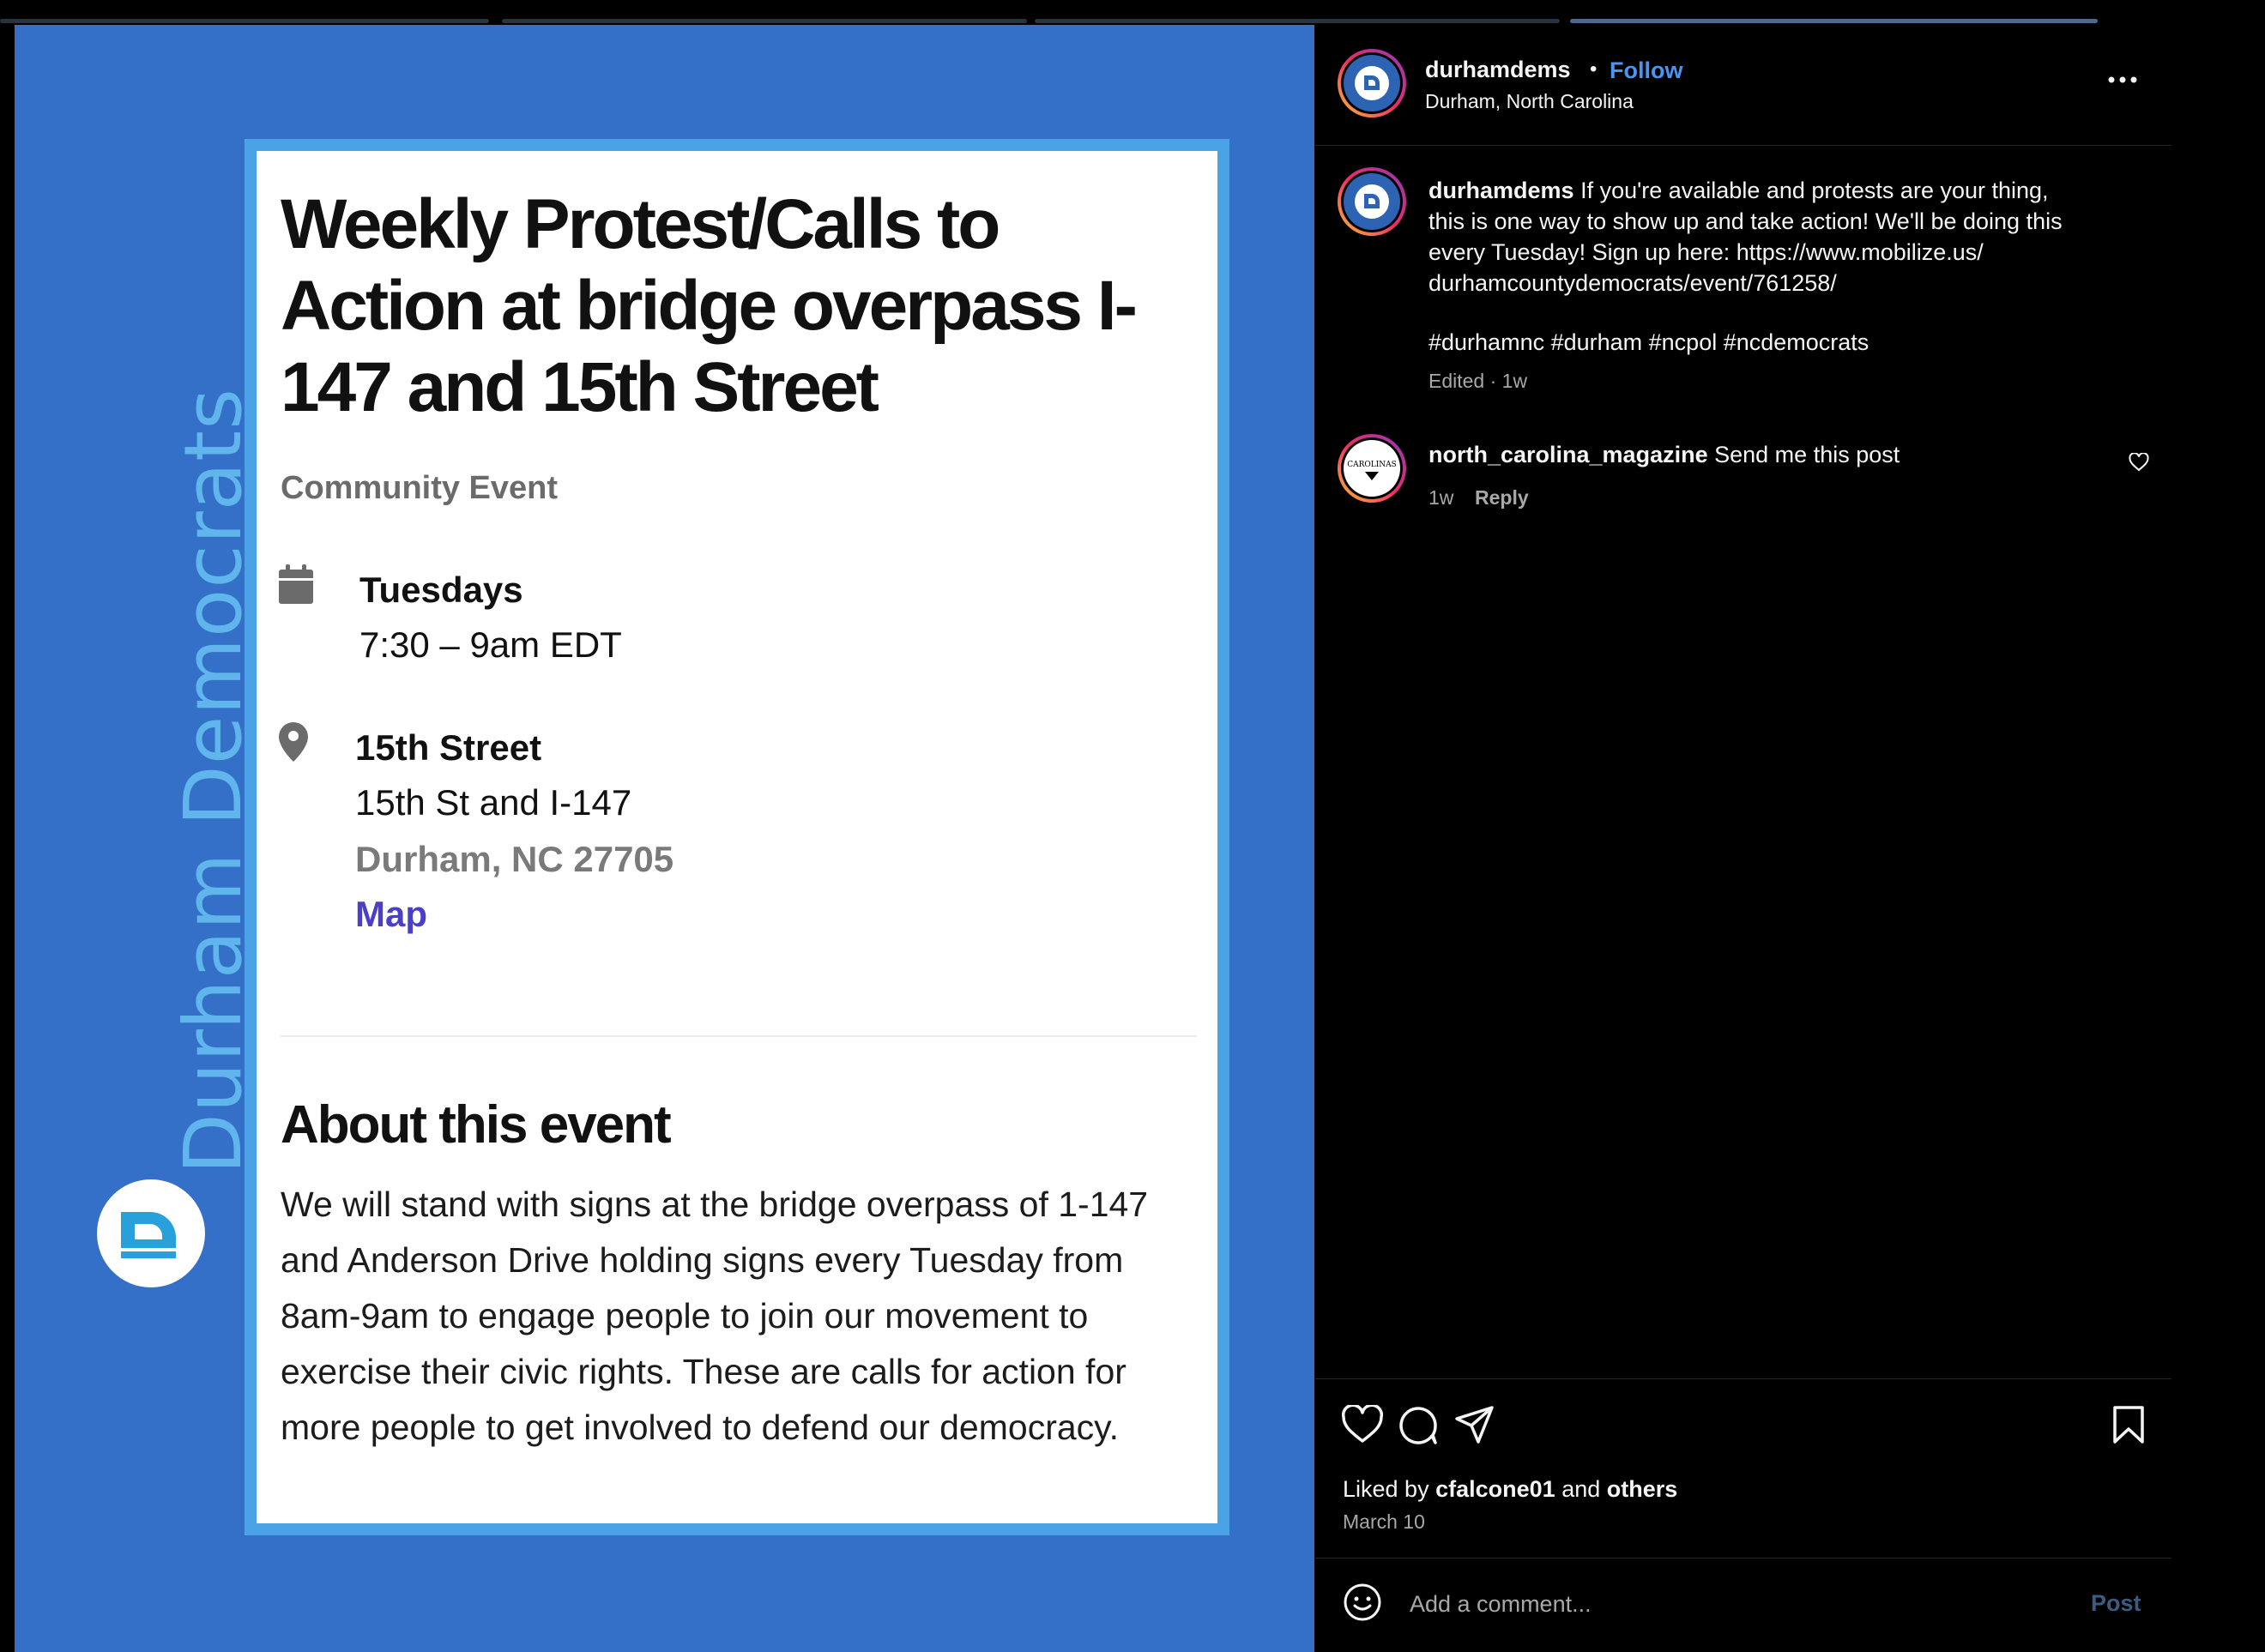 This screenshot has height=1652, width=2265. What do you see at coordinates (1743, 1378) in the screenshot?
I see `actions-divider` at bounding box center [1743, 1378].